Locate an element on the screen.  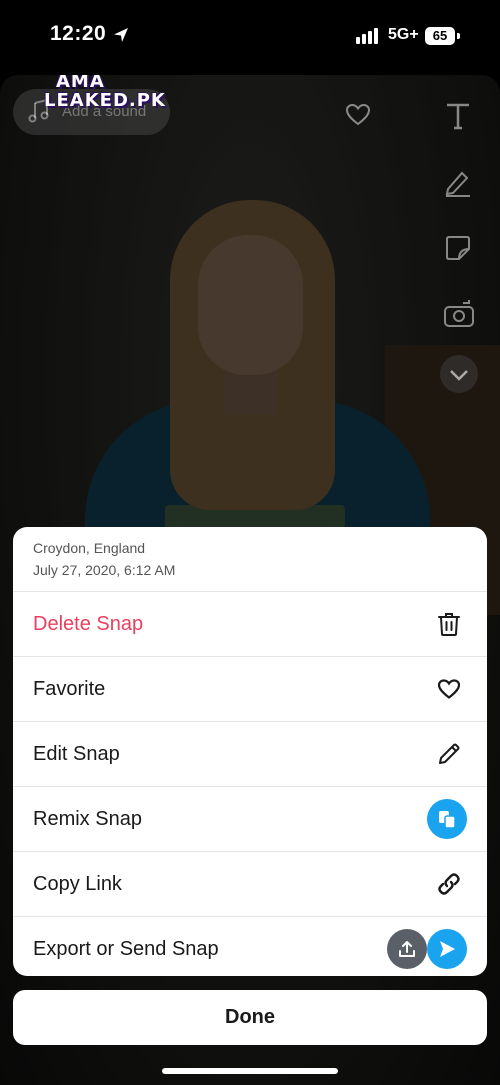
favorite-button: Favorite is located at coordinates (250, 689).